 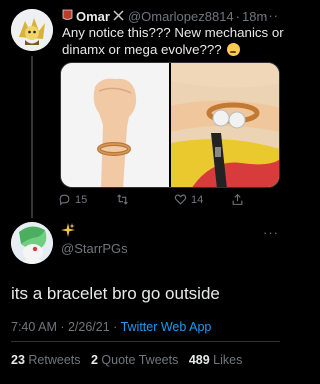 I want to click on retweets-count: 23, so click(x=18, y=360).